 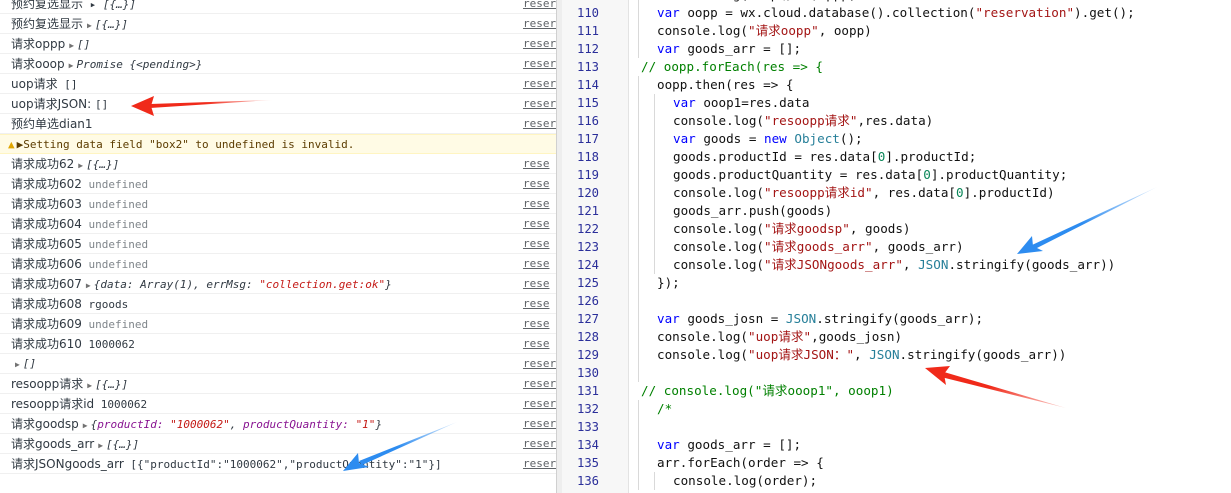 I want to click on code-line: 123 console.log("请求goods_arr", goods_arr), so click(x=896, y=247).